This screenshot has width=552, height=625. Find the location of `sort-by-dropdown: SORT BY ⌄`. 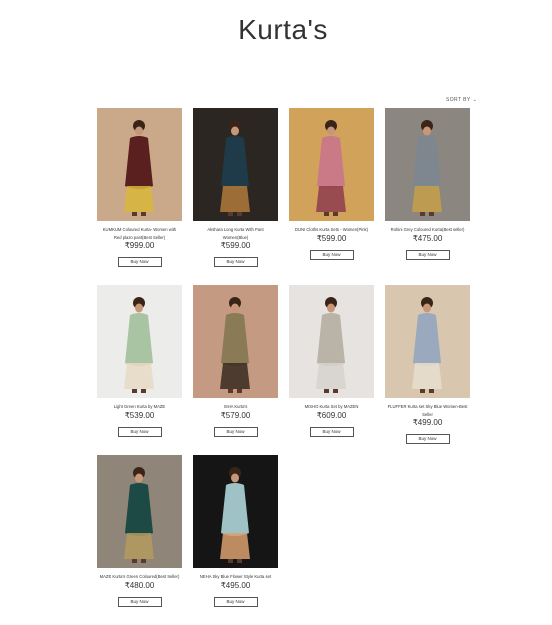

sort-by-dropdown: SORT BY ⌄ is located at coordinates (461, 100).